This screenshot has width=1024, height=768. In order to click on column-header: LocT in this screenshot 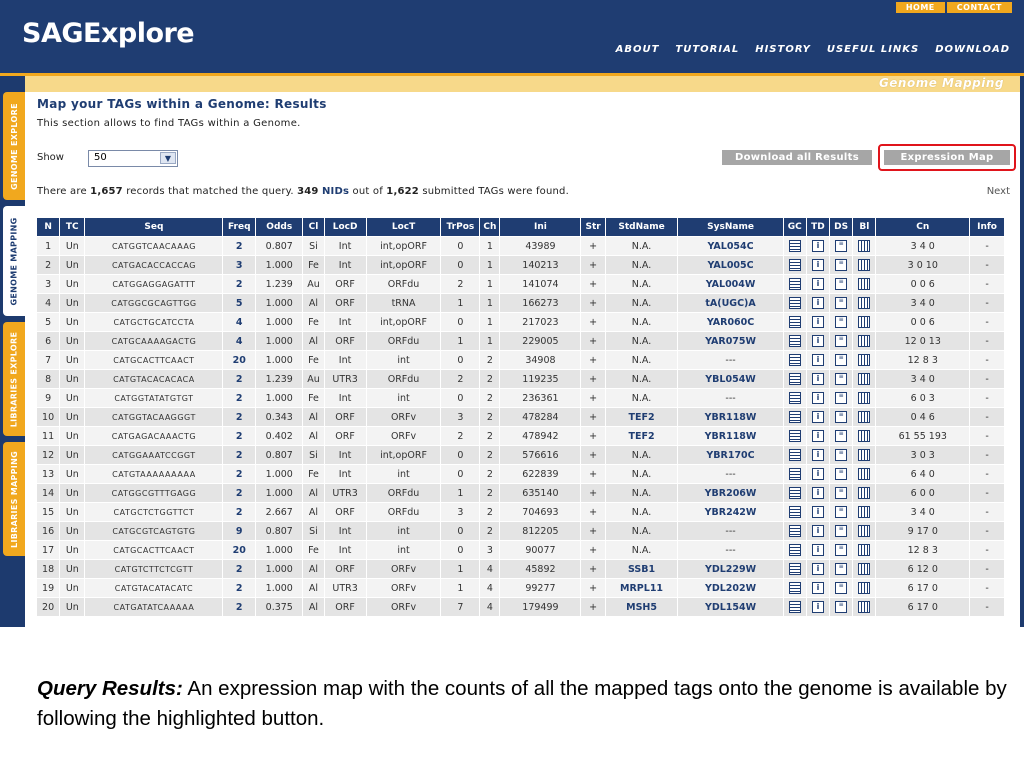, I will do `click(403, 227)`.